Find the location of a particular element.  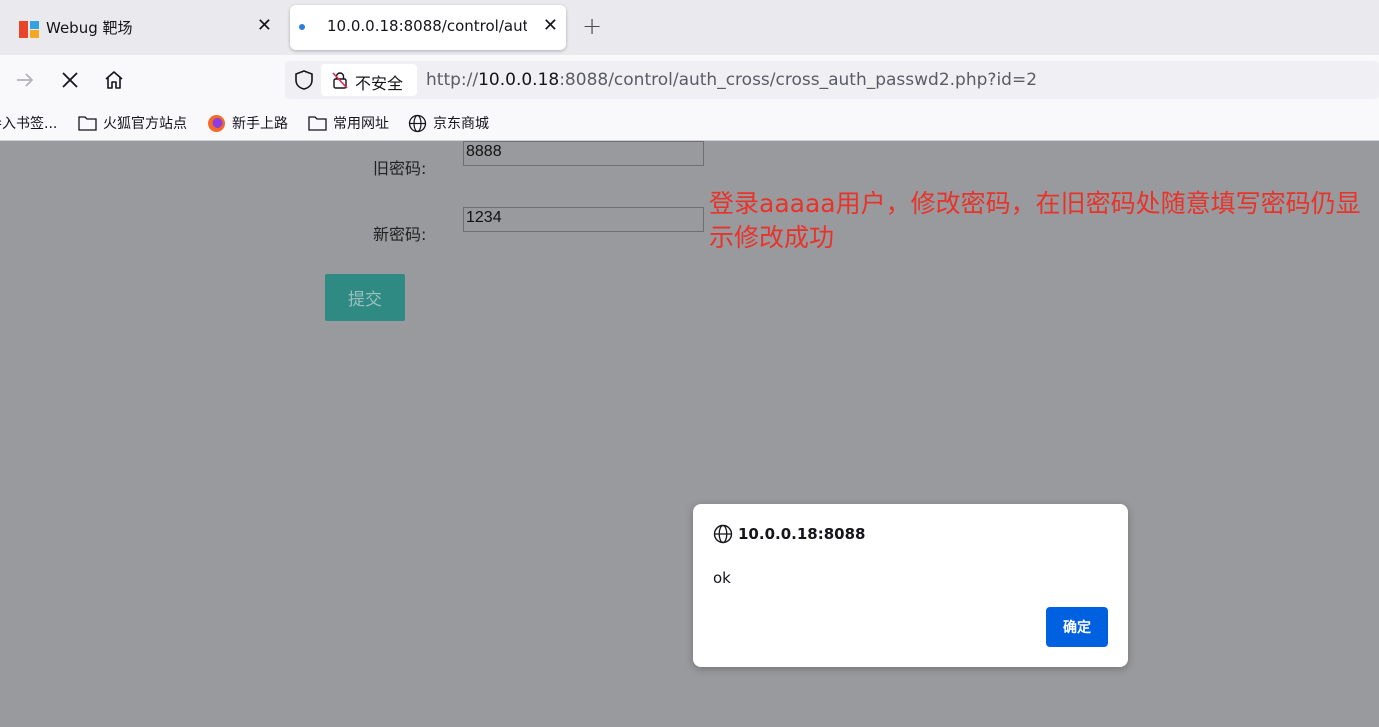

insecure-badge: 不安全 is located at coordinates (369, 80).